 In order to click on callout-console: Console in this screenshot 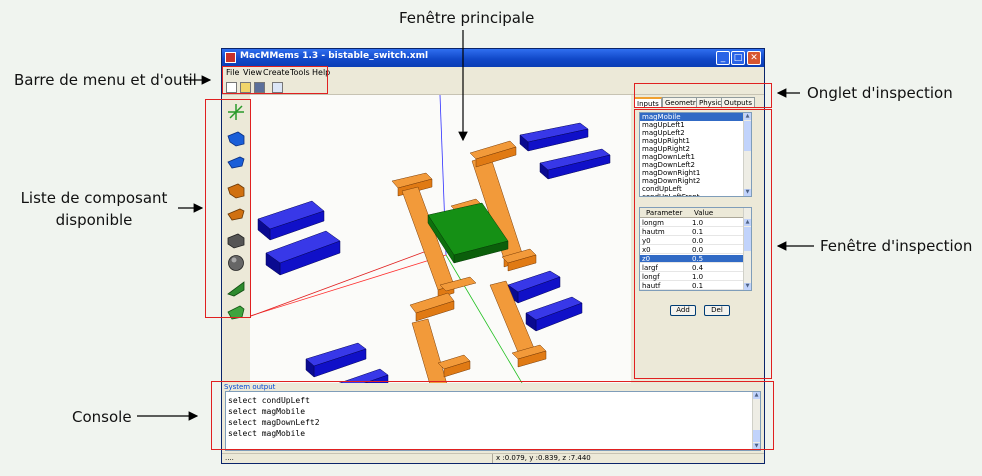, I will do `click(102, 417)`.